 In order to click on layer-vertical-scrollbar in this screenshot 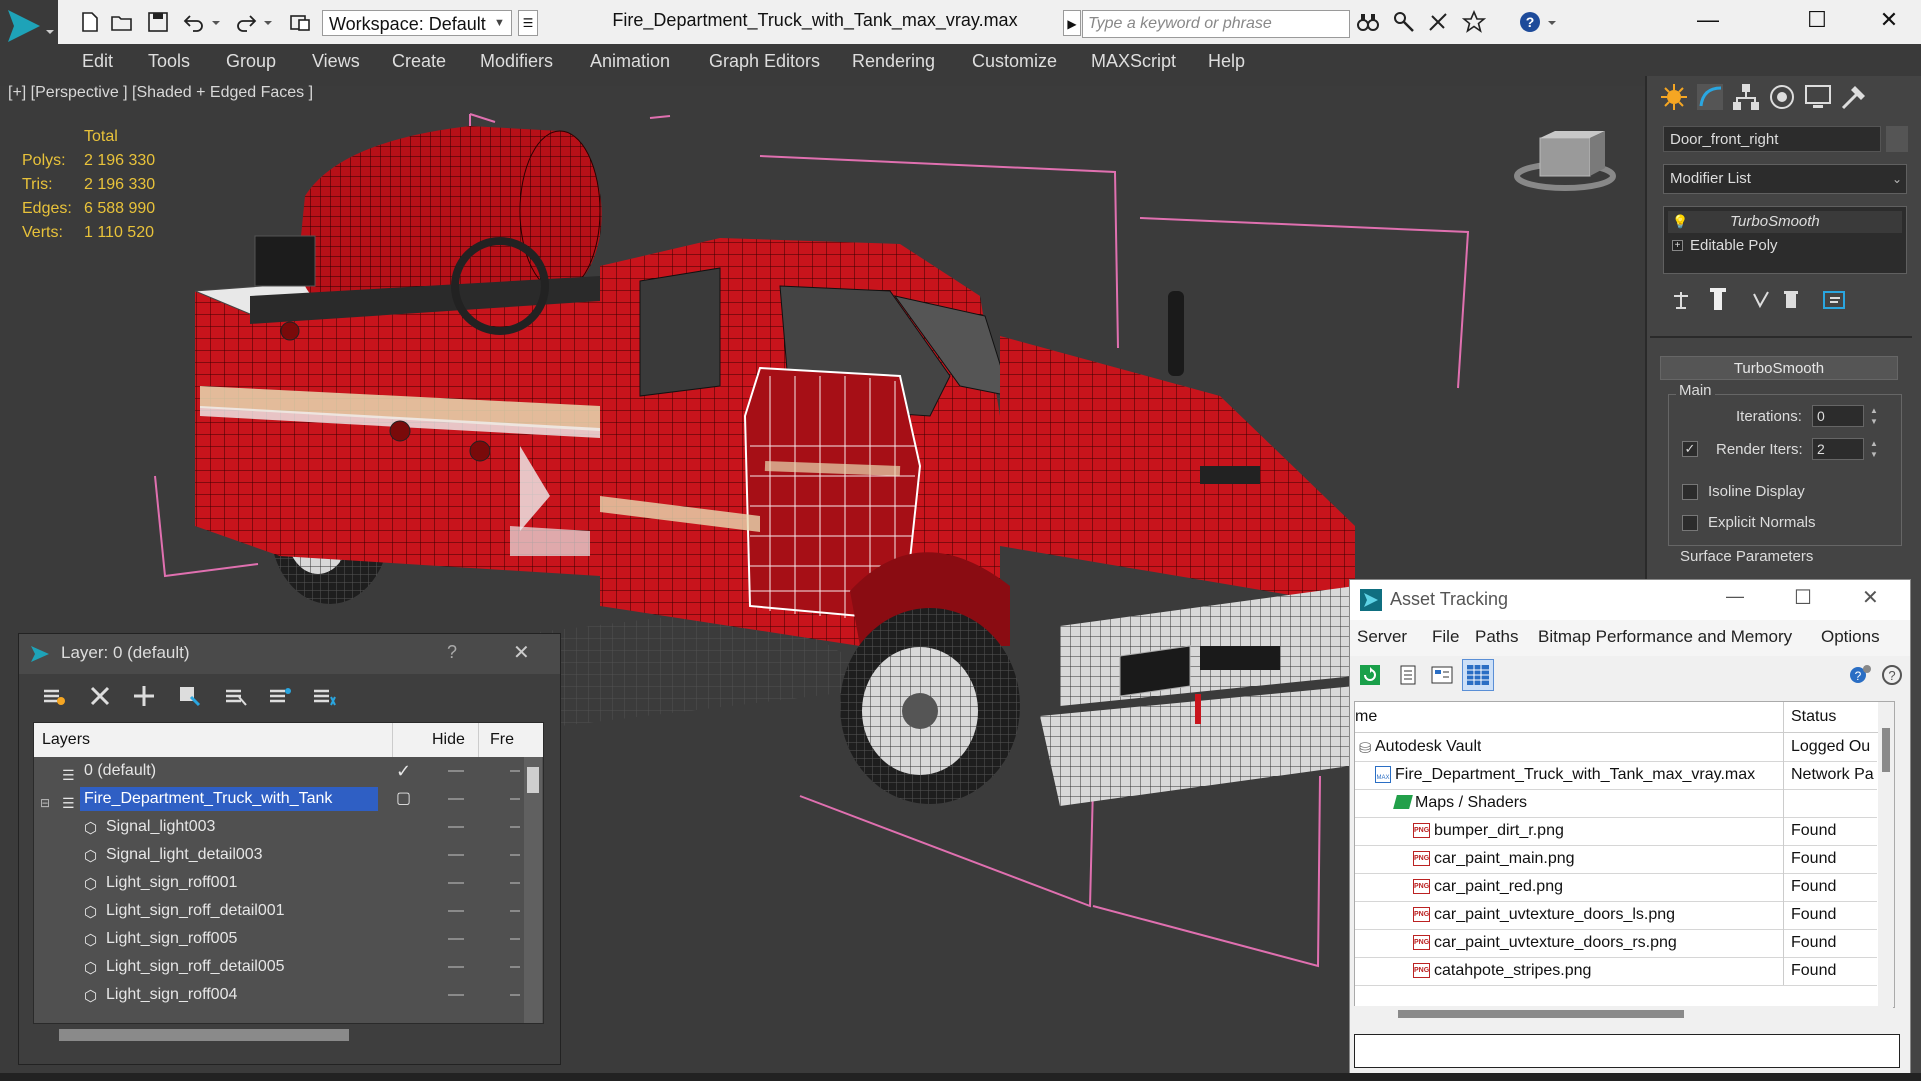, I will do `click(533, 890)`.